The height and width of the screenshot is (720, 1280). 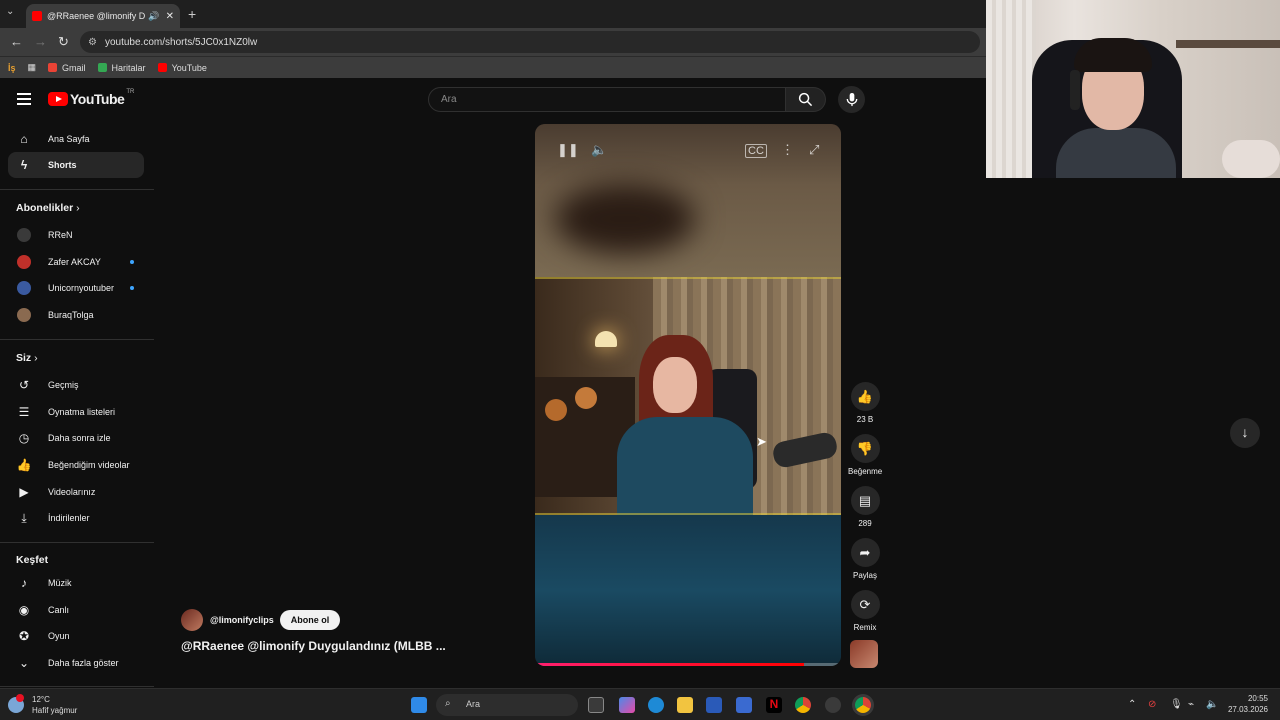 I want to click on store-icon, so click(x=714, y=705).